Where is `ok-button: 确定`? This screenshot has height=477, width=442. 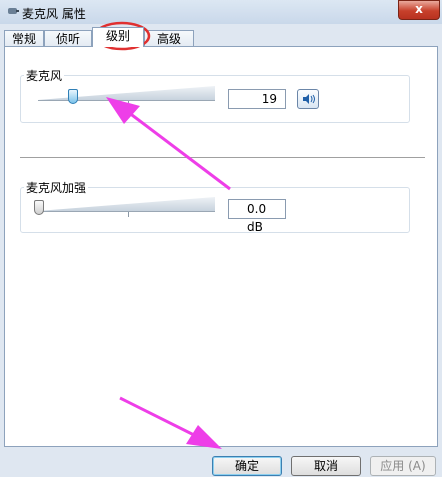 ok-button: 确定 is located at coordinates (247, 466).